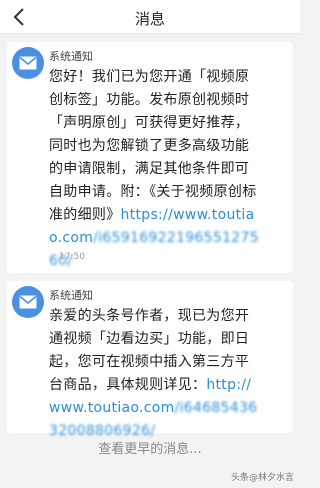 The image size is (320, 488). I want to click on page-title: 消息, so click(149, 19).